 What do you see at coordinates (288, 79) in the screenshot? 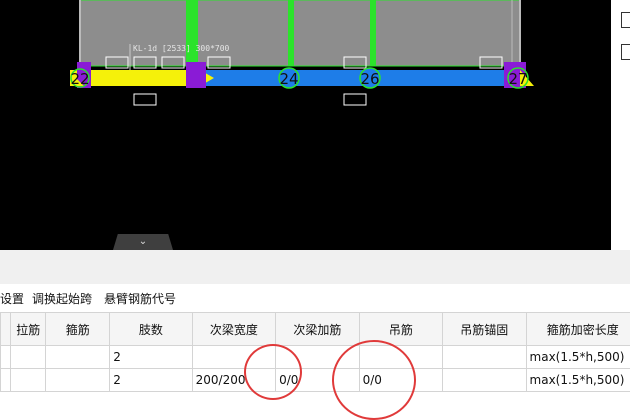
I see `axis-node-label: 24` at bounding box center [288, 79].